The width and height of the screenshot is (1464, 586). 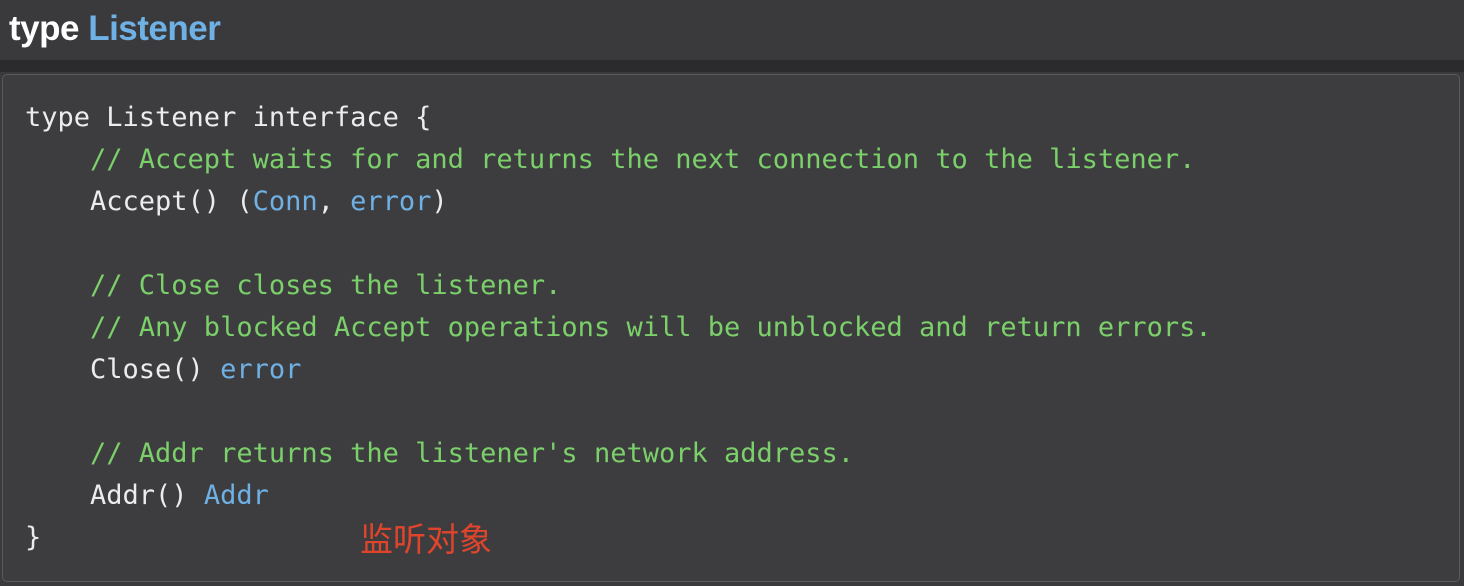 What do you see at coordinates (236, 495) in the screenshot?
I see `addr-type-link: Addr` at bounding box center [236, 495].